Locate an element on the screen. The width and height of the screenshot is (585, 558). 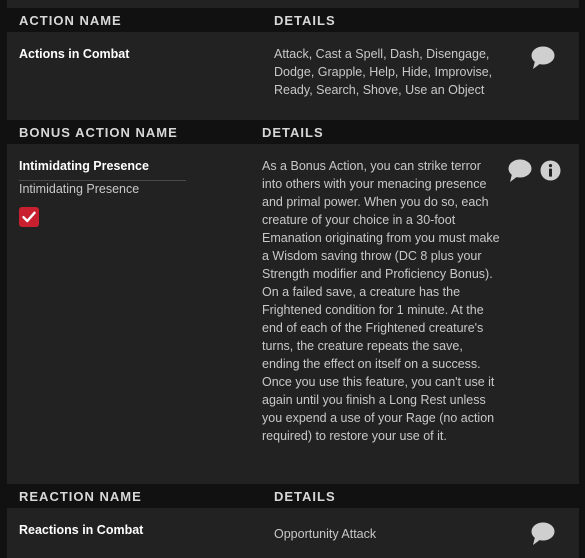
actions-header: ACTION NAME DETAILS is located at coordinates (293, 20).